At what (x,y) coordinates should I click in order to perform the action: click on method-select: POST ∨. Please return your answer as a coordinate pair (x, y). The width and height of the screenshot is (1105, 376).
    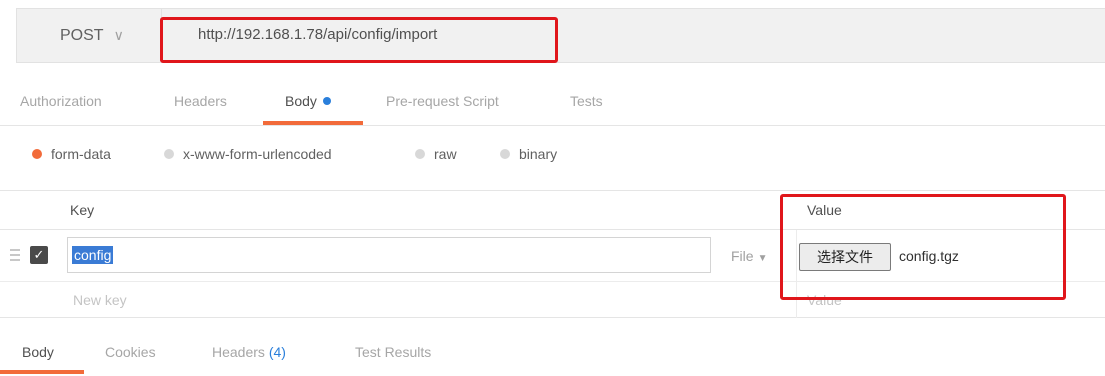
    Looking at the image, I should click on (89, 35).